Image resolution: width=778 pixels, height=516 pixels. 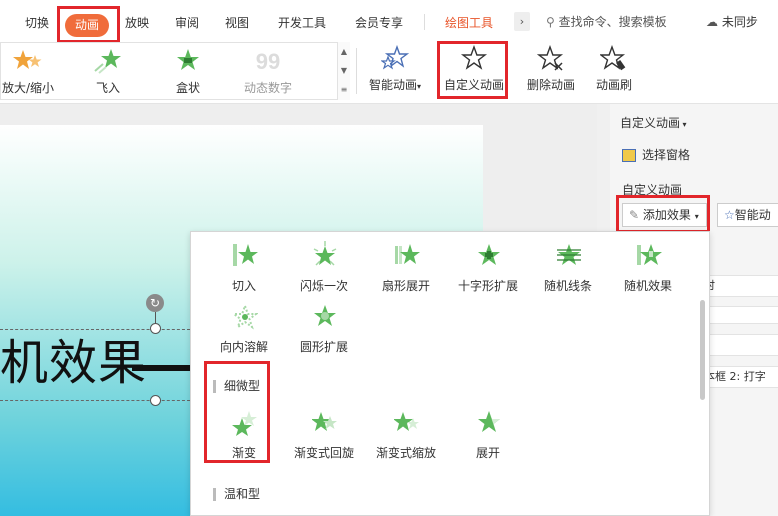 What do you see at coordinates (474, 71) in the screenshot?
I see `custom-animation-button: 自定义动画` at bounding box center [474, 71].